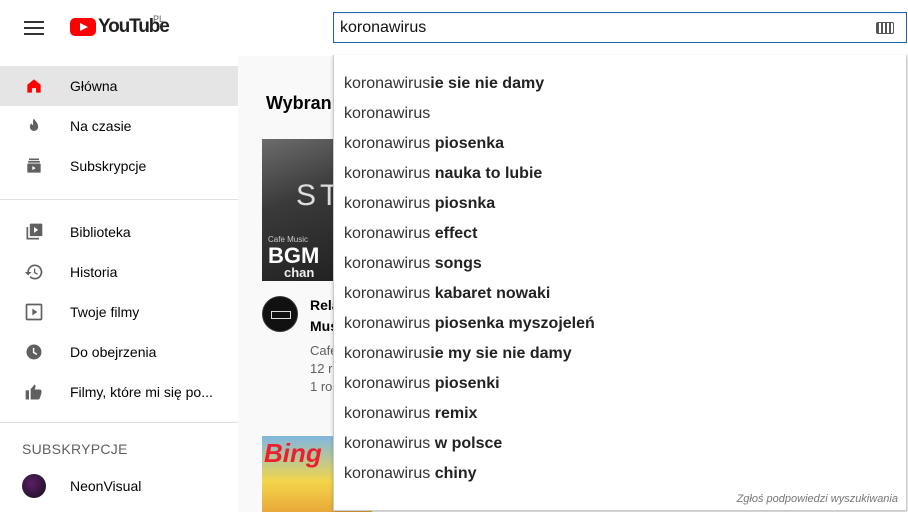  What do you see at coordinates (620, 174) in the screenshot?
I see `search-suggestion: koronawirus nauka to lubie` at bounding box center [620, 174].